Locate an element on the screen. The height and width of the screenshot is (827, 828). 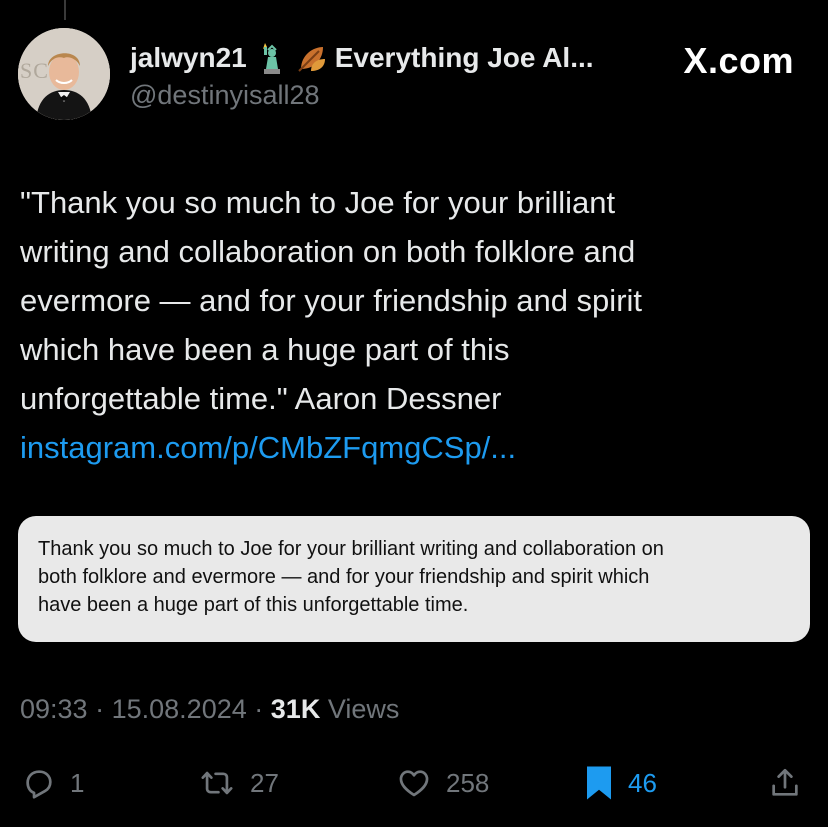
statue-of-liberty-icon is located at coordinates (272, 58).